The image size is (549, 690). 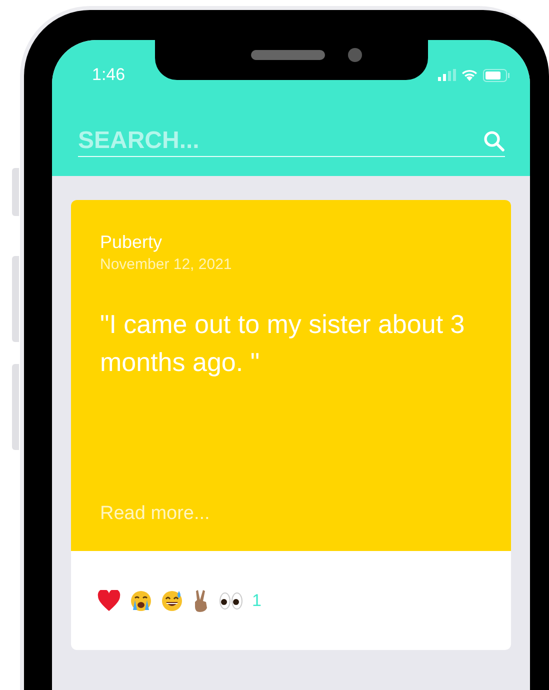 I want to click on story-quote: "I came out to my sister about 3 months ago. ", so click(x=283, y=343).